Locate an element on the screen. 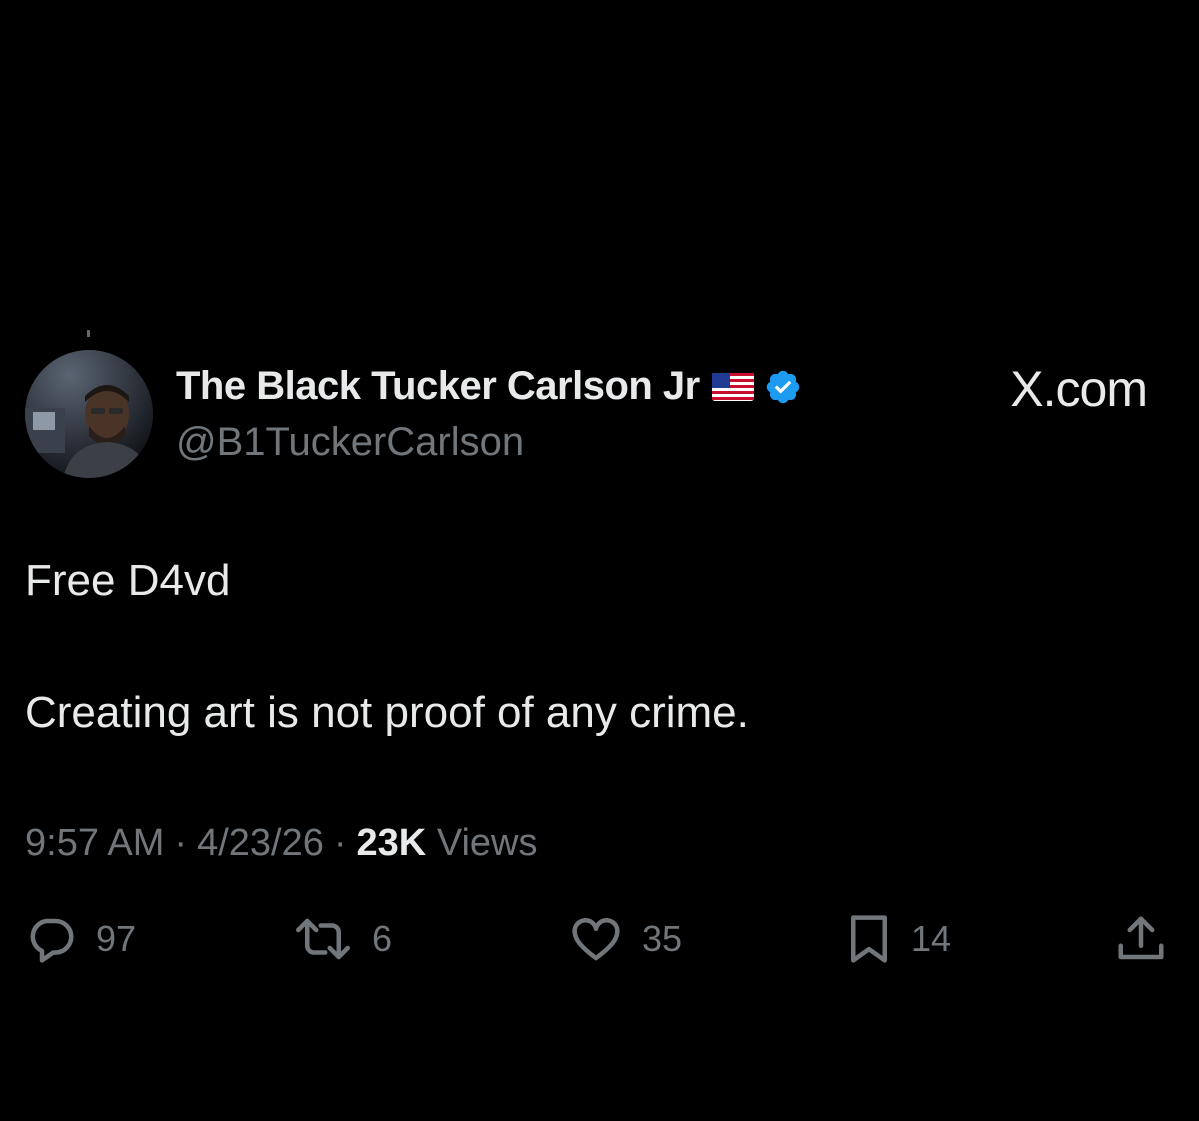 Image resolution: width=1199 pixels, height=1121 pixels. author-display-name: The Black Tucker Carlson Jr is located at coordinates (438, 386).